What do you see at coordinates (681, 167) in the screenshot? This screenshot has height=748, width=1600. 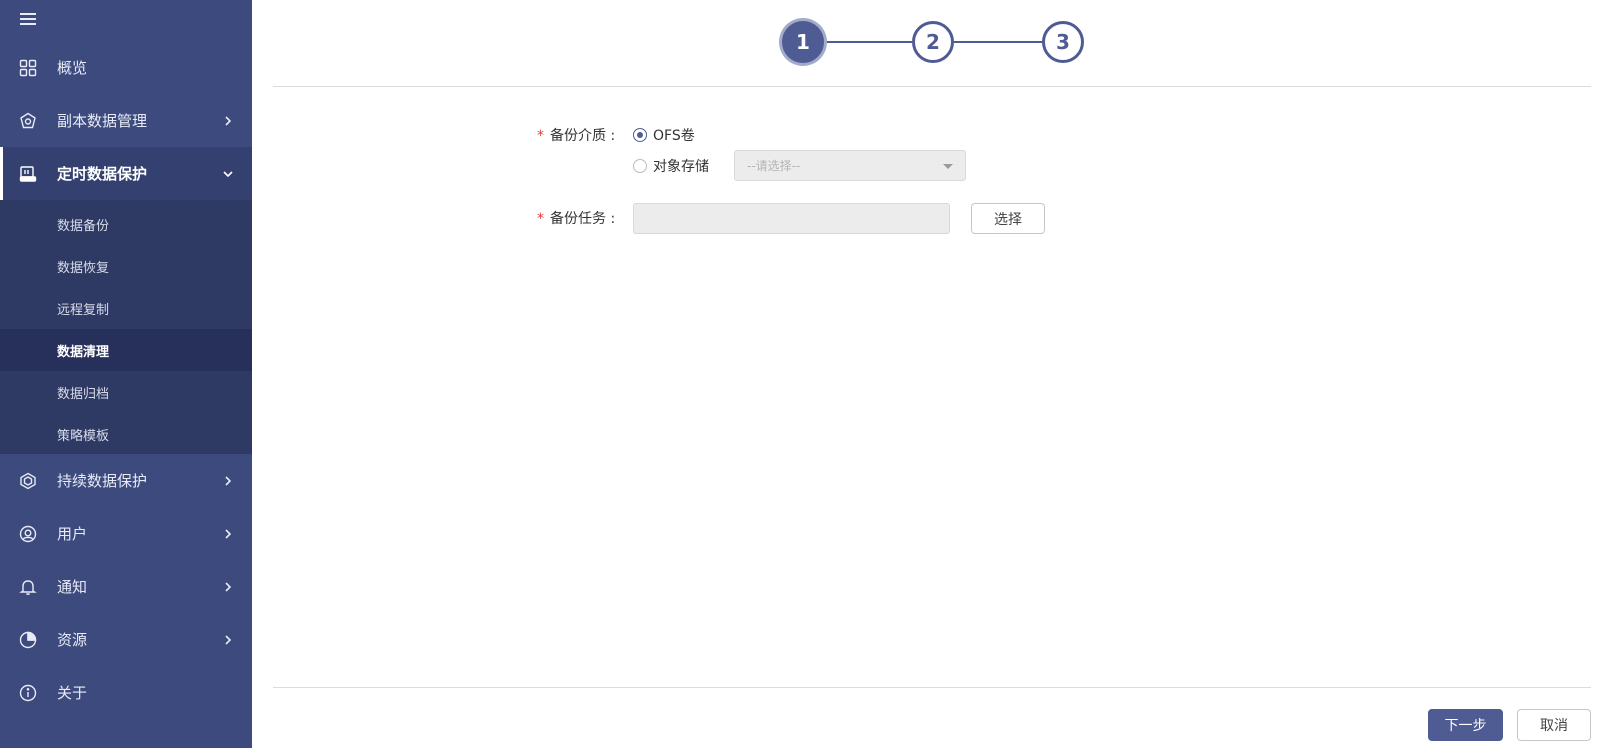 I see `radio-label: 对象存储` at bounding box center [681, 167].